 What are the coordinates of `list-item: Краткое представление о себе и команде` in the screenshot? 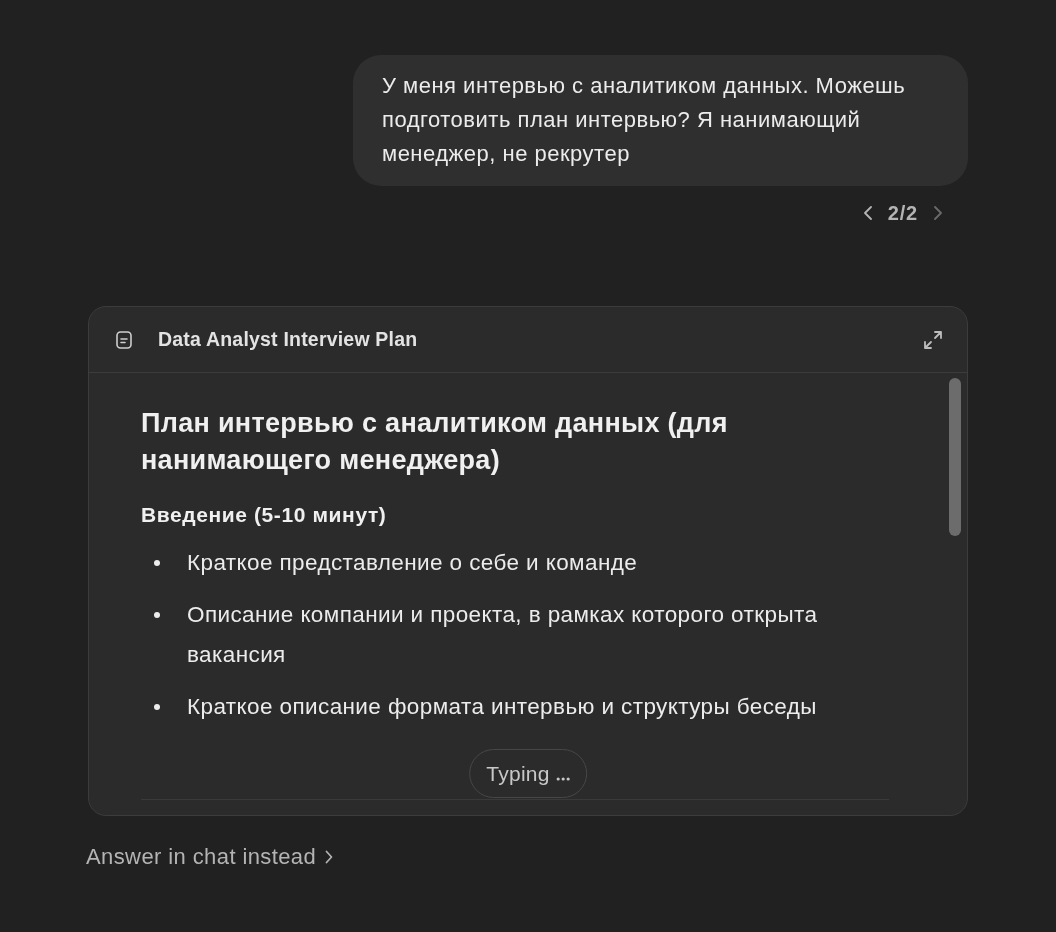 It's located at (412, 563).